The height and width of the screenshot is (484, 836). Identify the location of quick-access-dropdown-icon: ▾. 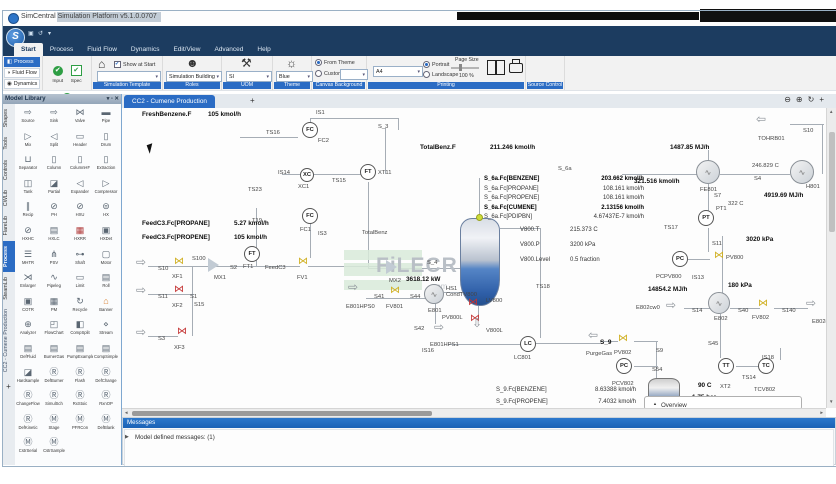
(49, 33).